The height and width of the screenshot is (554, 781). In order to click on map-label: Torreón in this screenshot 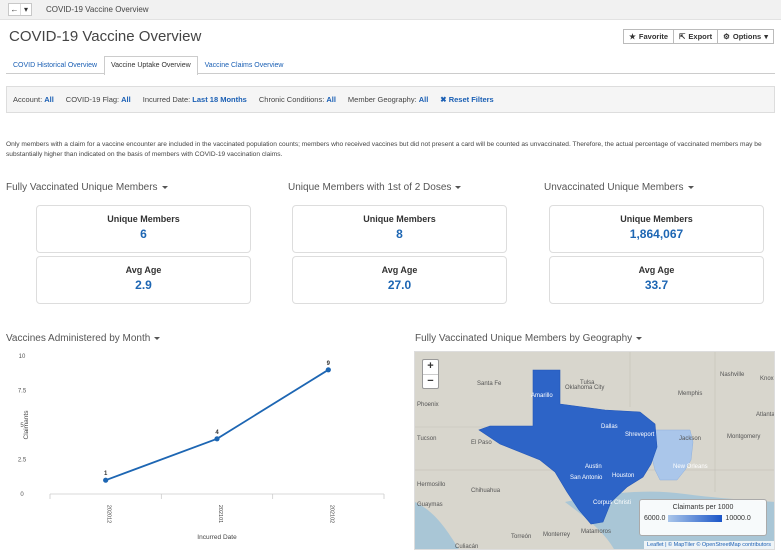, I will do `click(521, 537)`.